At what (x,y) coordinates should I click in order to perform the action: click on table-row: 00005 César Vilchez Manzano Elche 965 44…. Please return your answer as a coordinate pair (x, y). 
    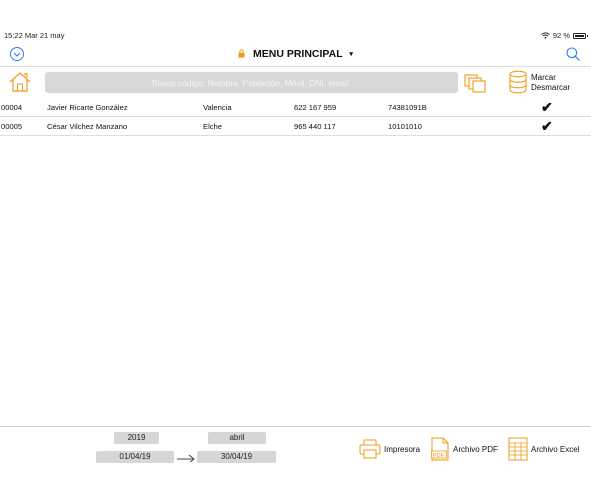
    Looking at the image, I should click on (295, 126).